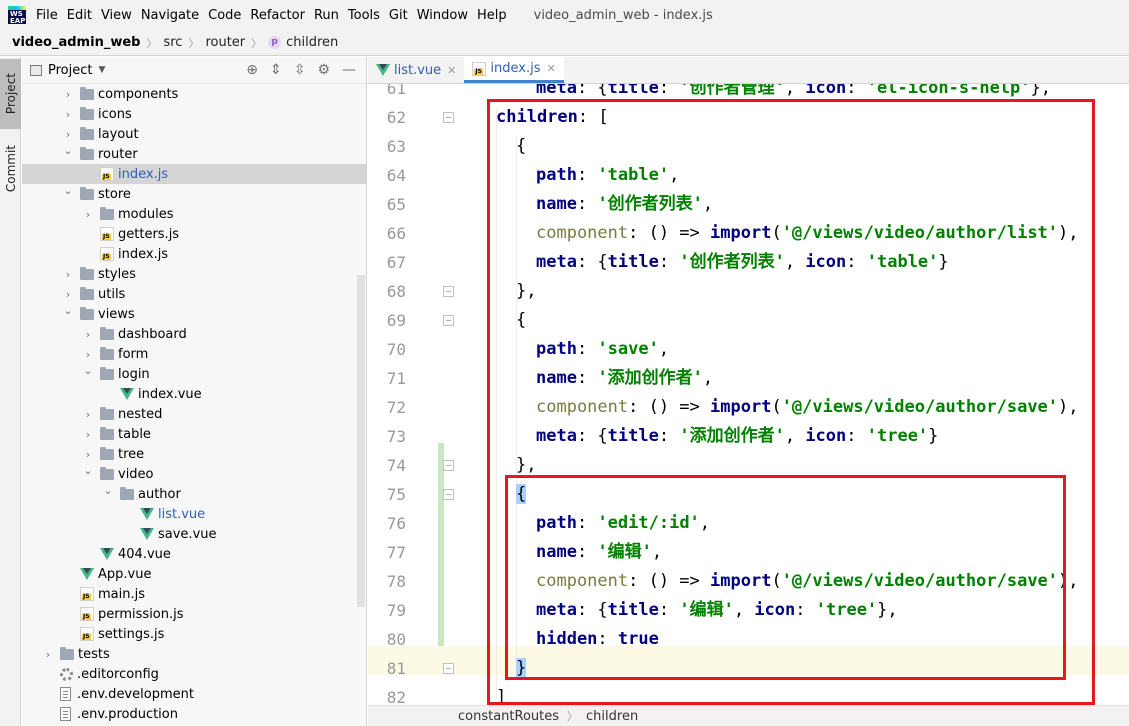  I want to click on tree-item: ›index.vue, so click(194, 394).